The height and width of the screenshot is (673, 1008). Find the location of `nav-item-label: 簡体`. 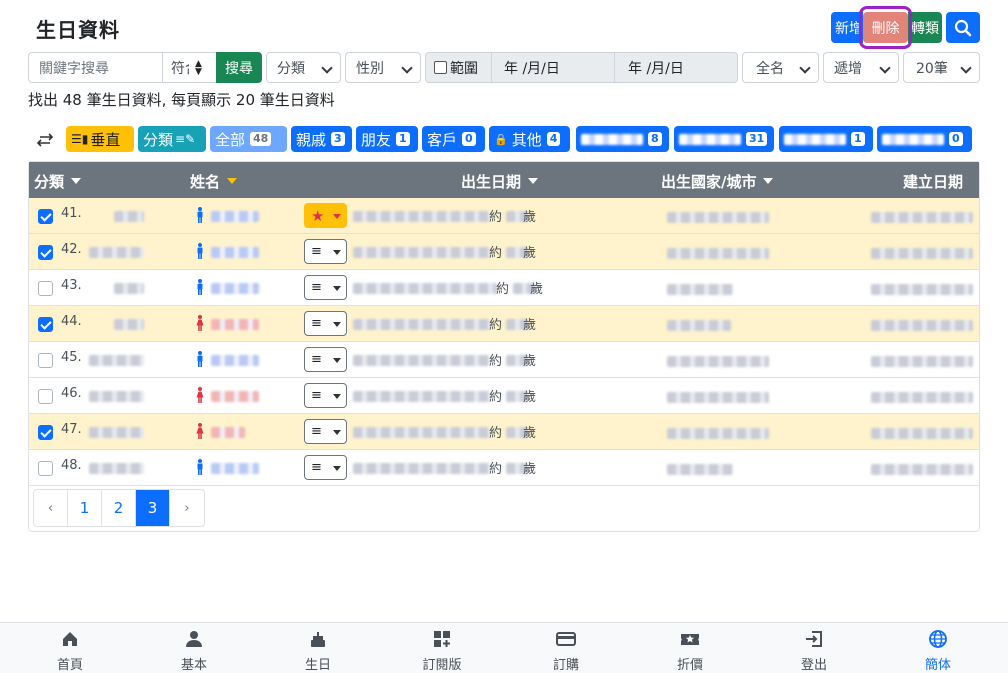

nav-item-label: 簡体 is located at coordinates (937, 665).